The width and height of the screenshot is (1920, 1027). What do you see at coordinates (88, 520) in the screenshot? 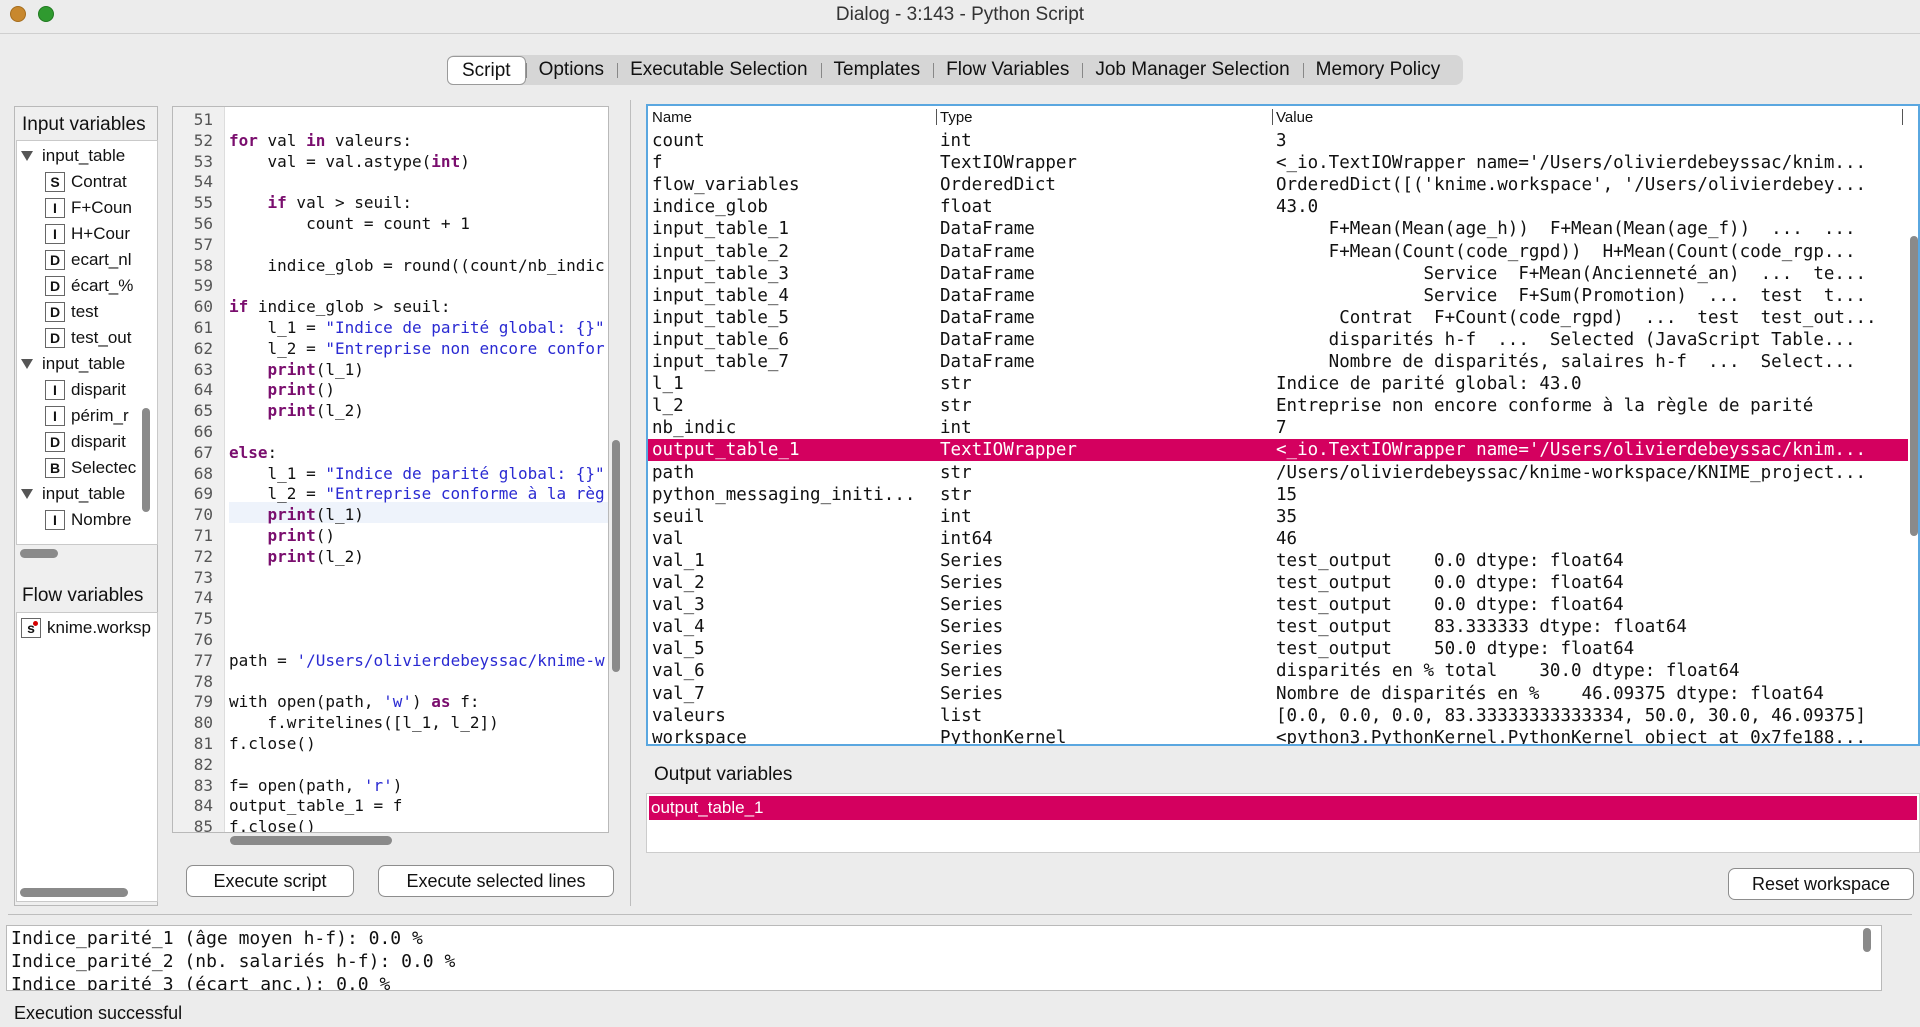
I see `tree-item: I Nombre` at bounding box center [88, 520].